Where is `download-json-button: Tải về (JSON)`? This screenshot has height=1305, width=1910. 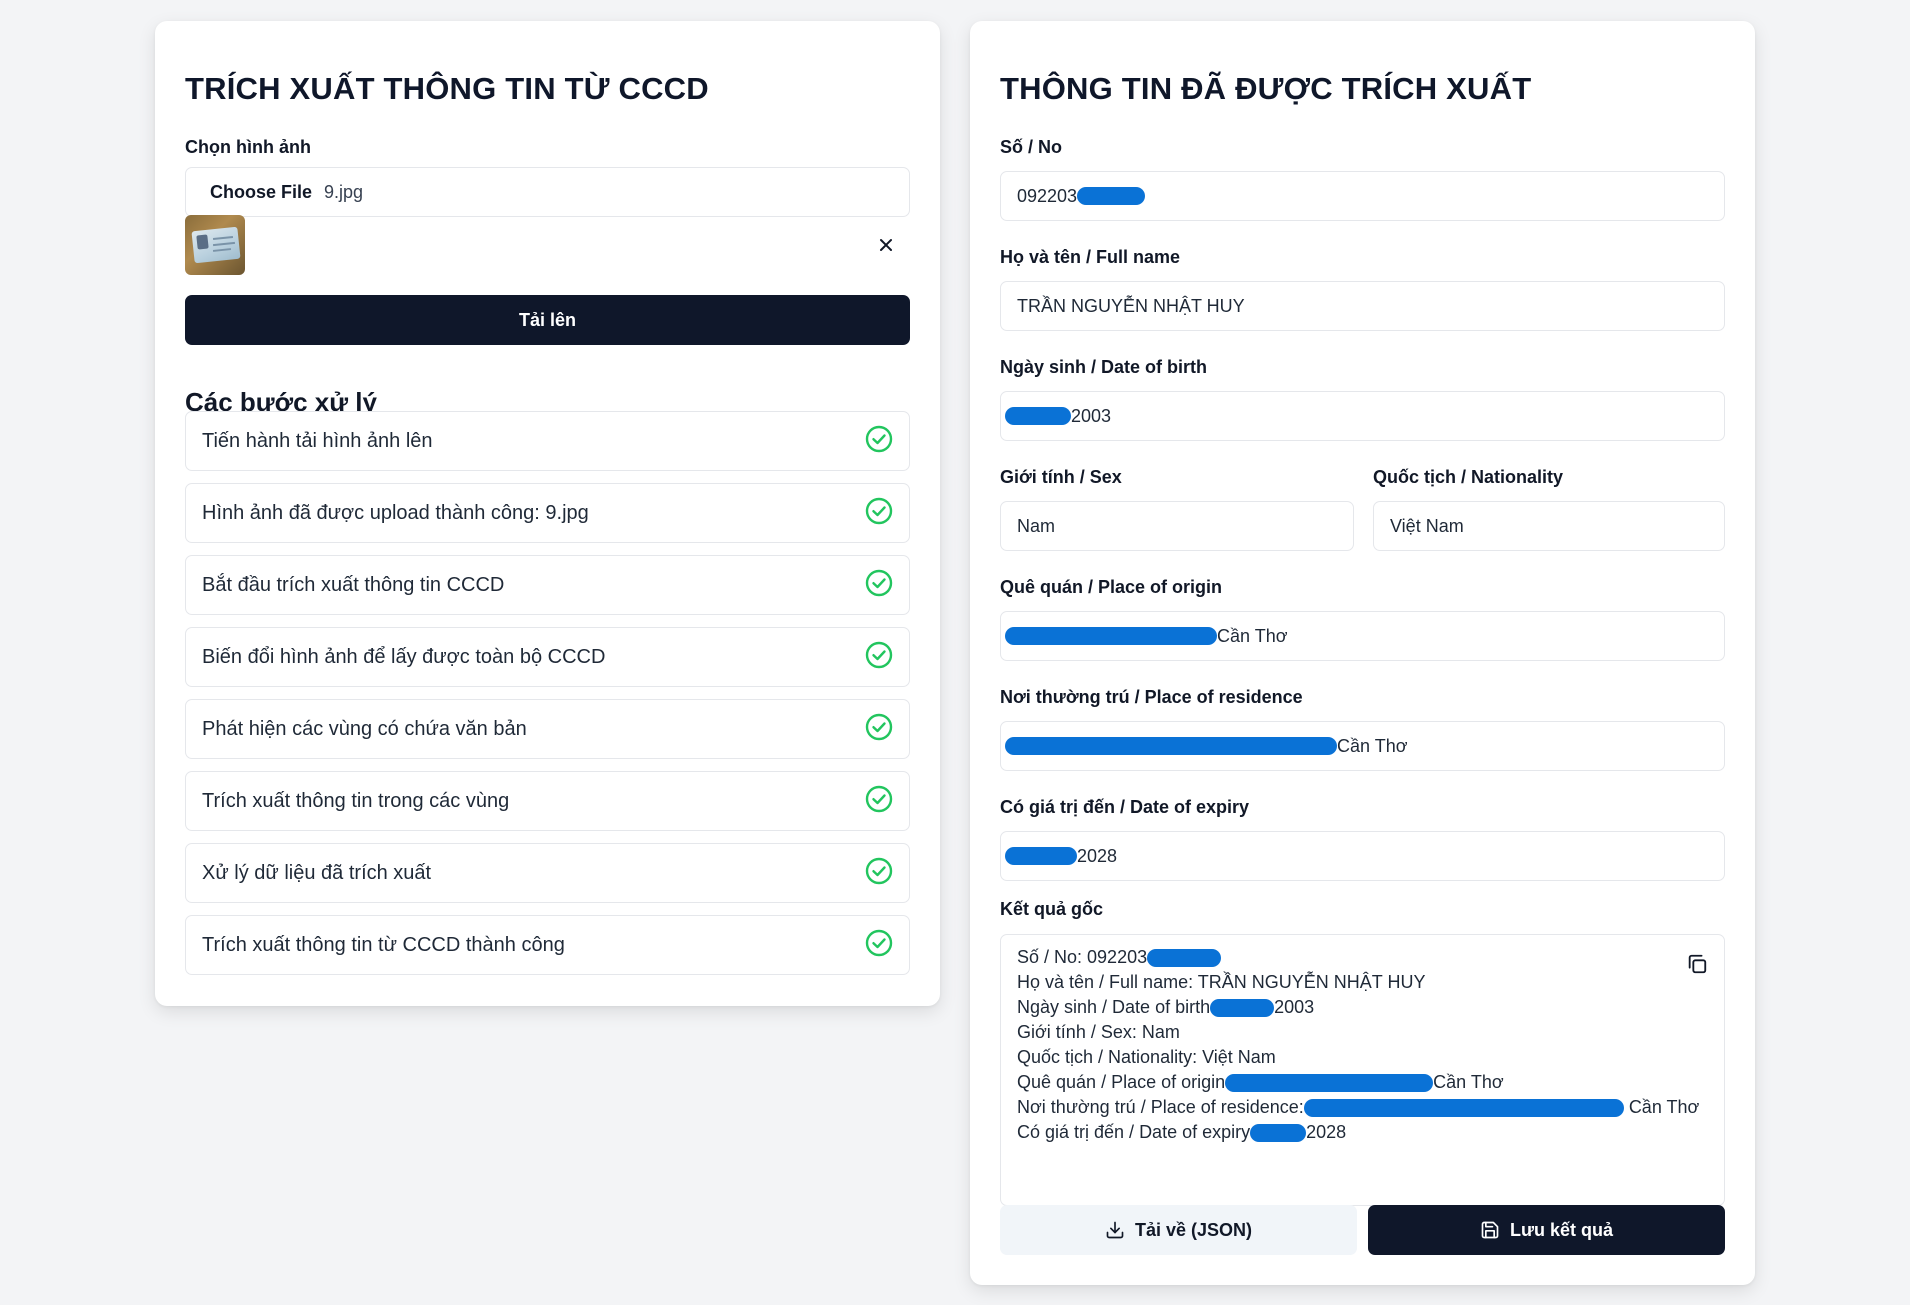
download-json-button: Tải về (JSON) is located at coordinates (1178, 1230).